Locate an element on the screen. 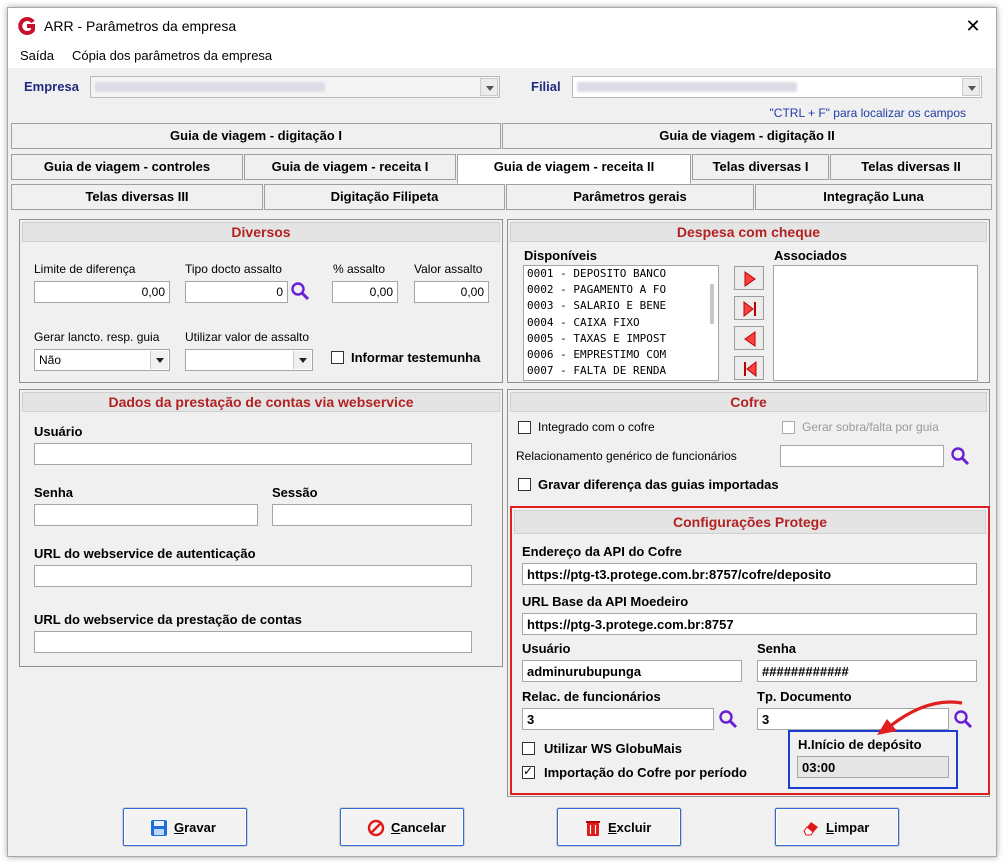  list-item: 0001 - DEPOSITO BANCO is located at coordinates (621, 274).